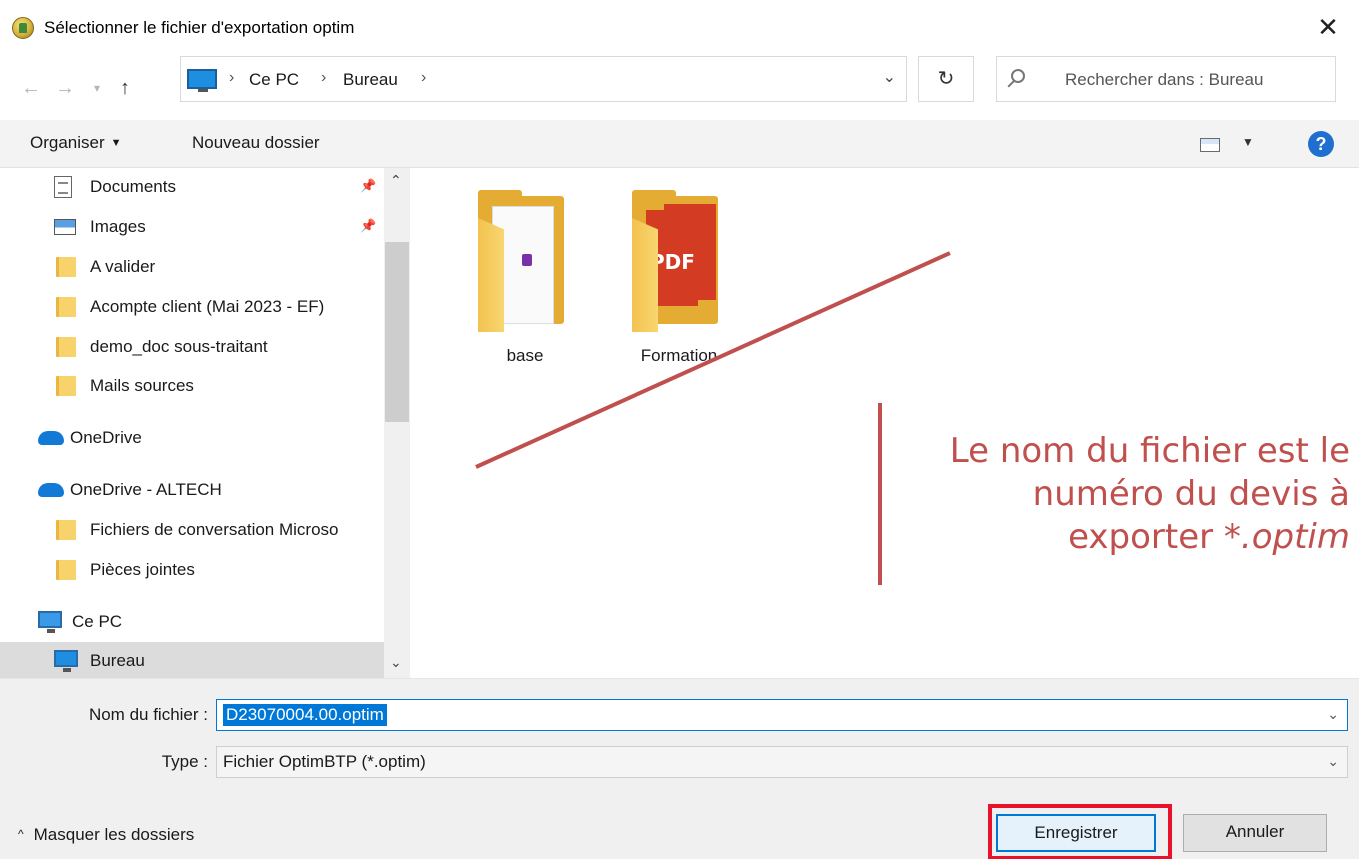  I want to click on image-icon, so click(65, 227).